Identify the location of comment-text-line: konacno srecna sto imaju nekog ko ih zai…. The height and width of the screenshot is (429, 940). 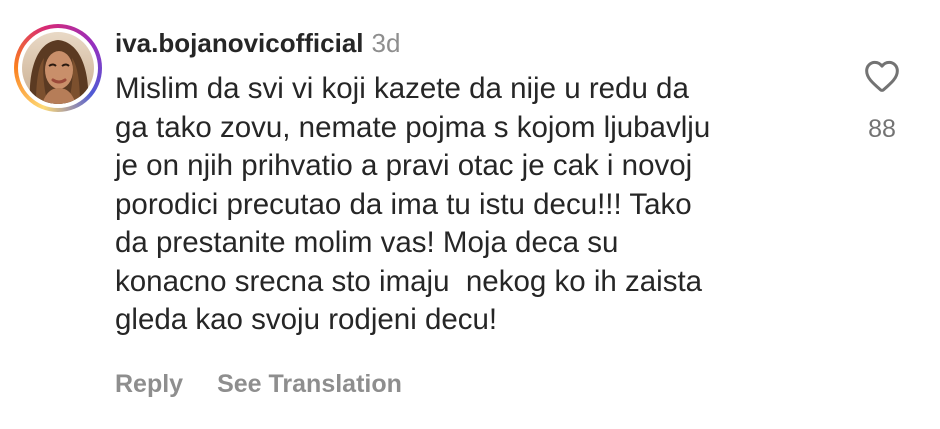
(409, 281).